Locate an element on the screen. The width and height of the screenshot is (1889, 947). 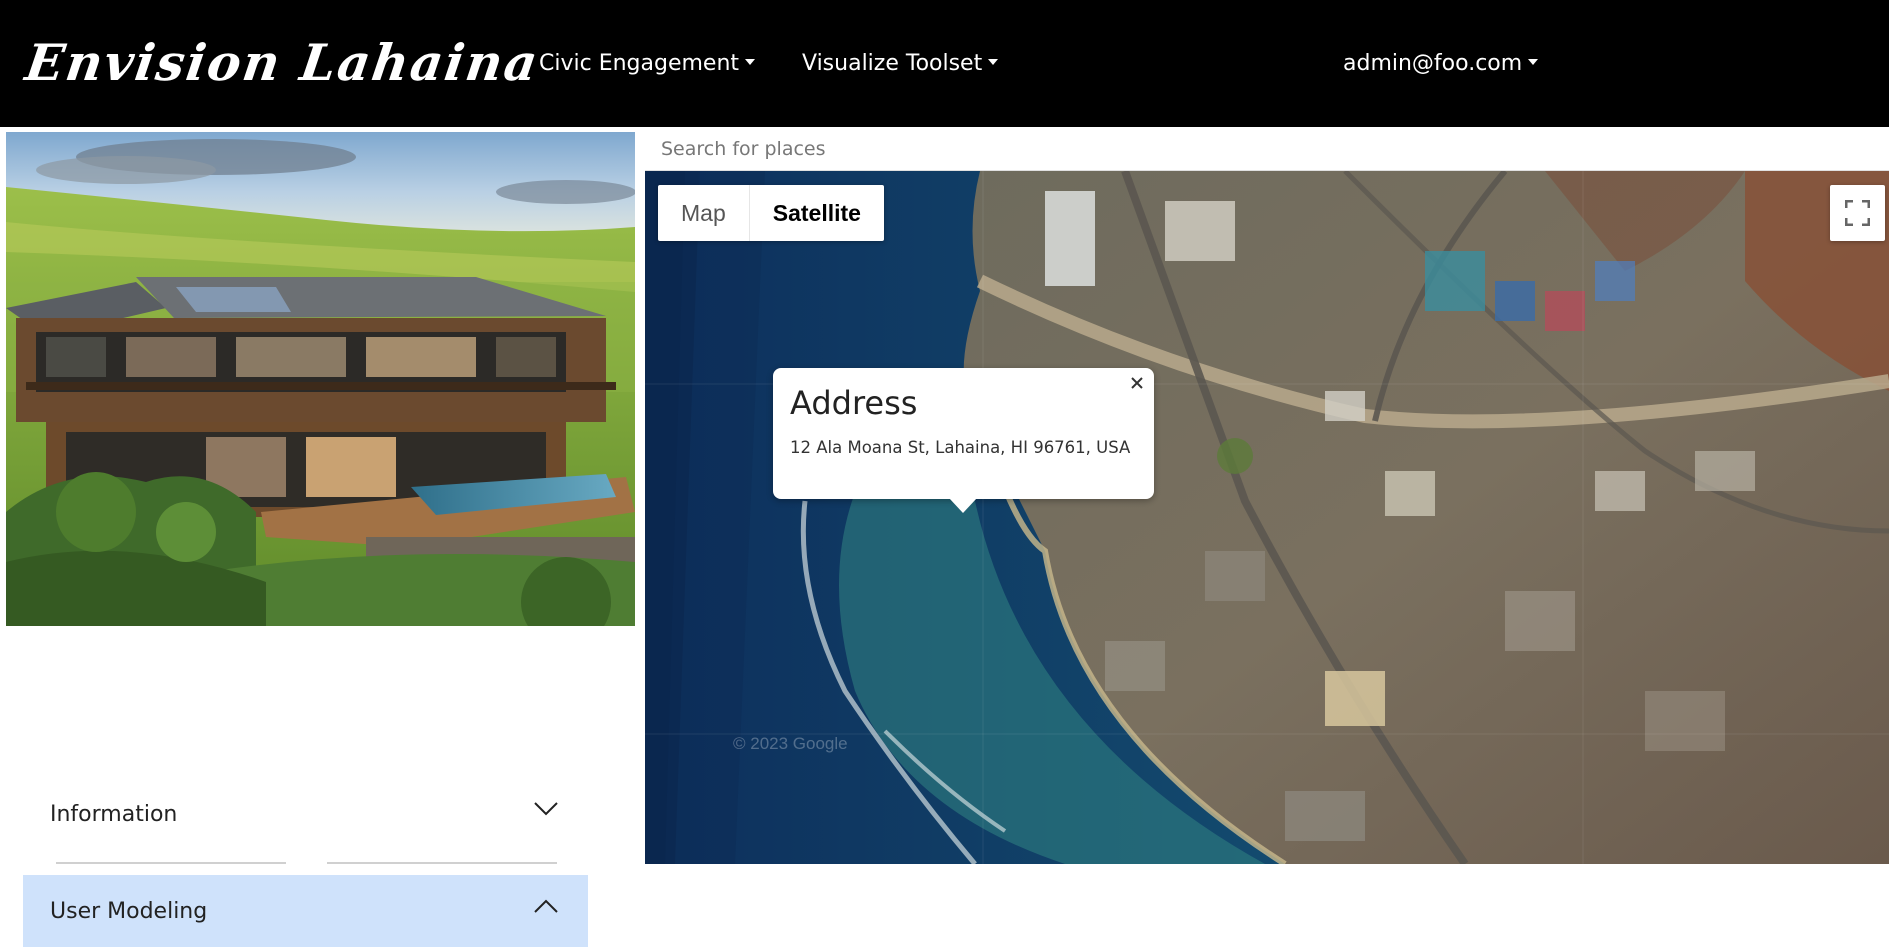
visualize-toolset-dropdown: Visualize Toolset is located at coordinates (900, 64).